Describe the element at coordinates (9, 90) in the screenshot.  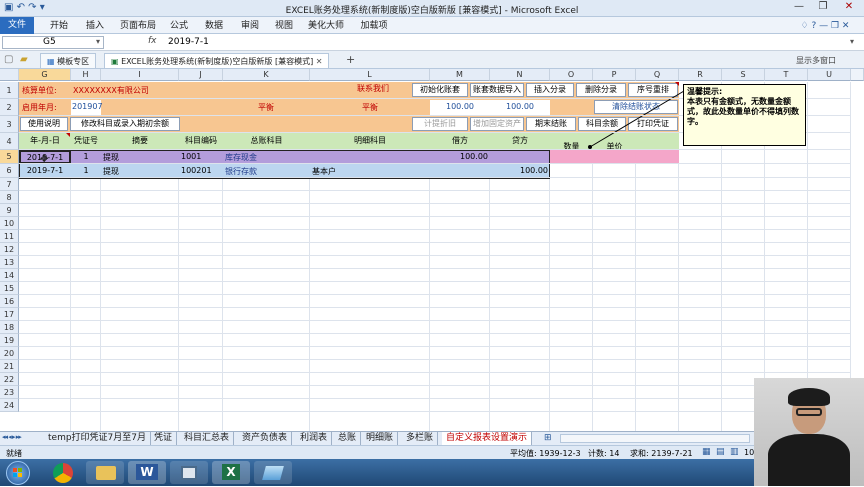
I see `row-header: 1` at that location.